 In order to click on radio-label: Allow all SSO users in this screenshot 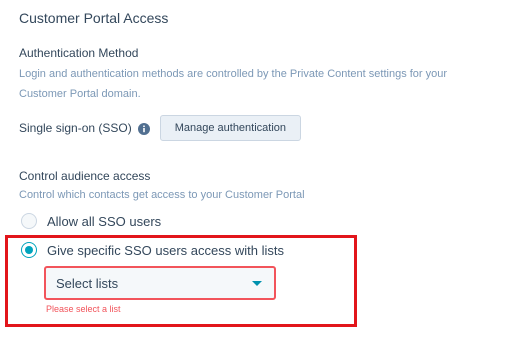, I will do `click(104, 221)`.